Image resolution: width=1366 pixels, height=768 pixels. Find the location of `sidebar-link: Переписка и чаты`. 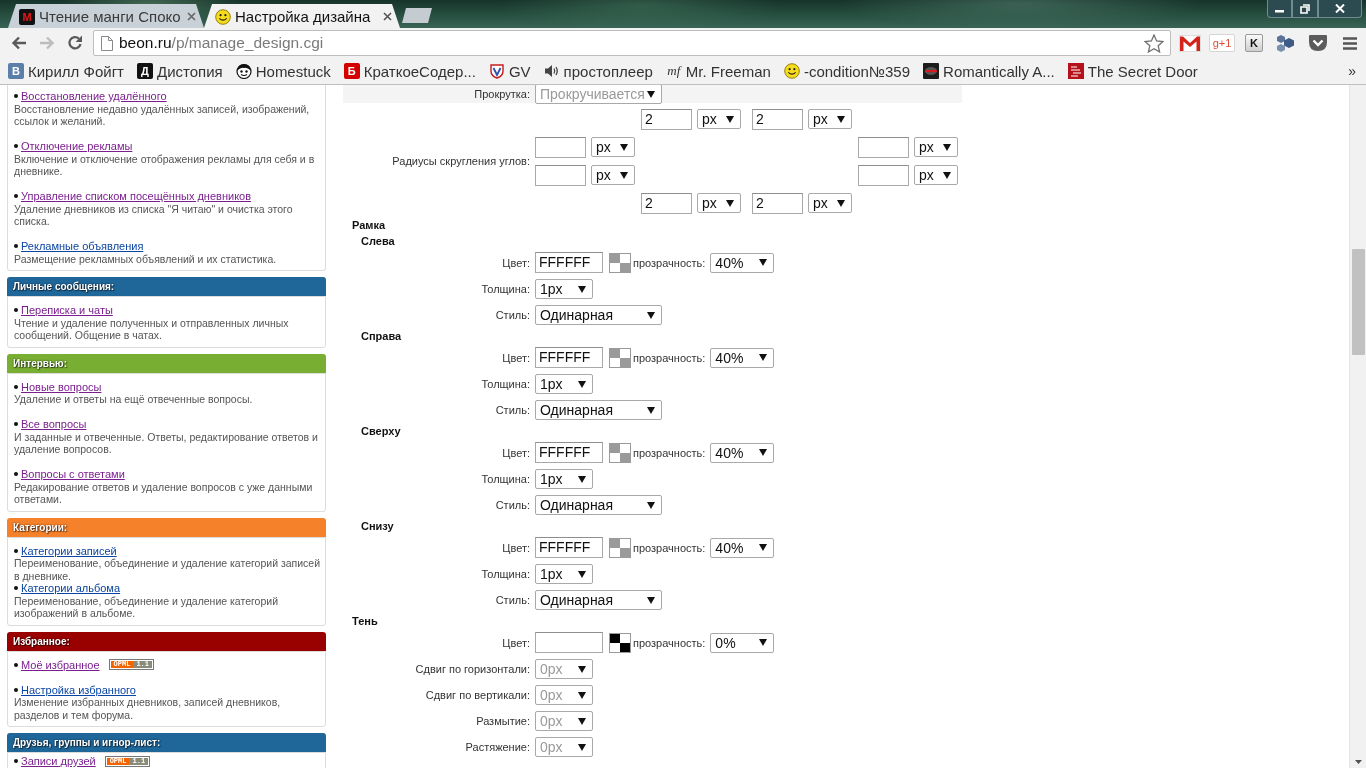

sidebar-link: Переписка и чаты is located at coordinates (67, 310).